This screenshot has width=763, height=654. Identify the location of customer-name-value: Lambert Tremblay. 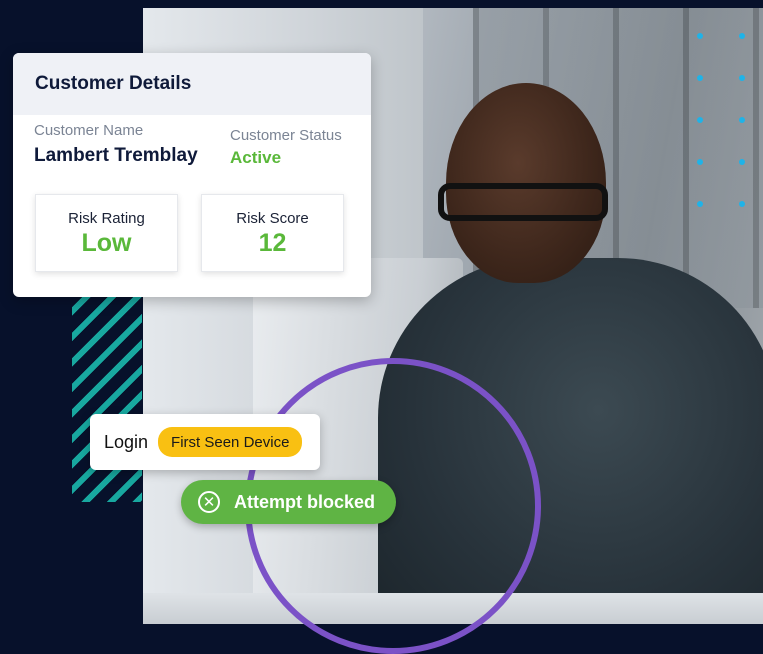
(116, 155).